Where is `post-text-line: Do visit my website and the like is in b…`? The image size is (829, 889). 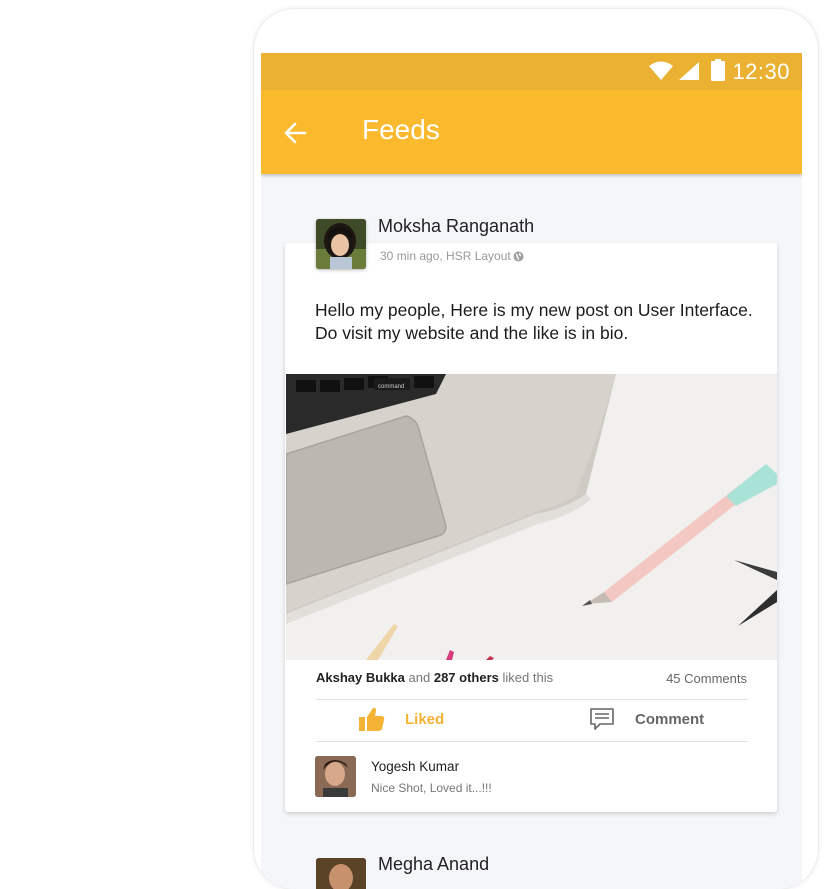 post-text-line: Do visit my website and the like is in b… is located at coordinates (472, 333).